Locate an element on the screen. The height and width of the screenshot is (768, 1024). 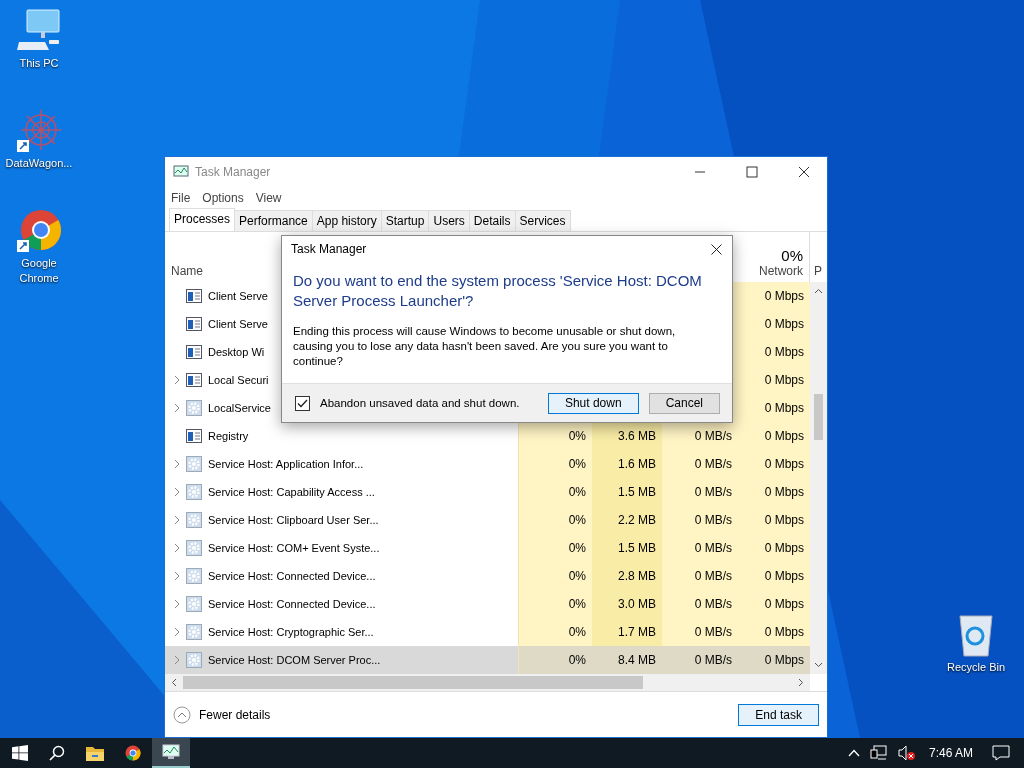
desktop-icon-label: This PC is located at coordinates (39, 63).